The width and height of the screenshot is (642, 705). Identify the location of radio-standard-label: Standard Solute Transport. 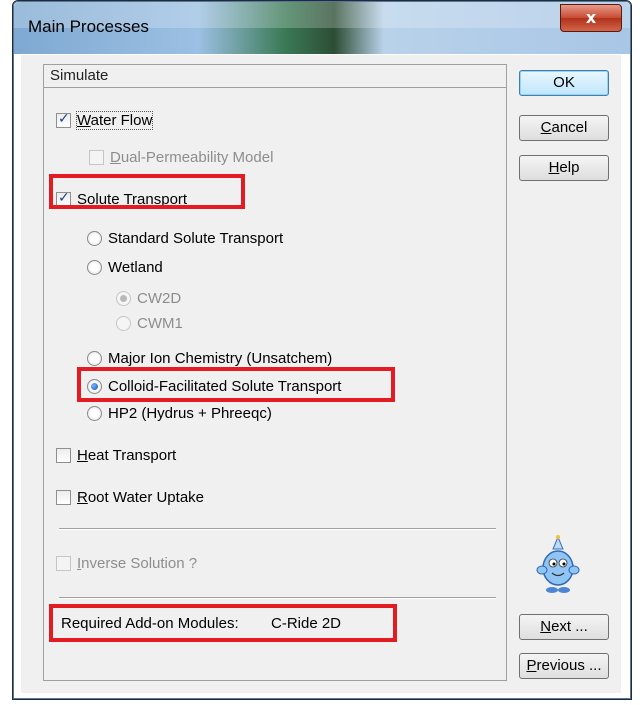
(196, 238).